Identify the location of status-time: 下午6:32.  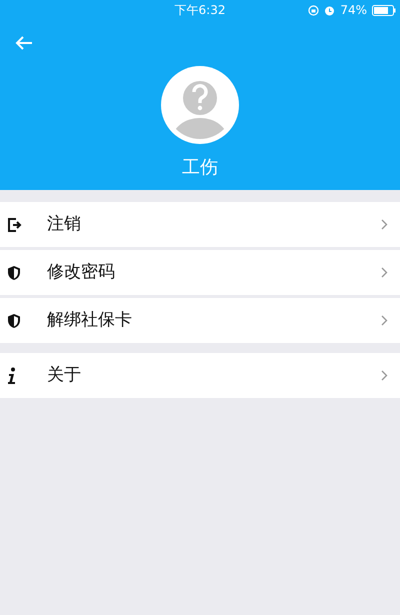
(200, 10).